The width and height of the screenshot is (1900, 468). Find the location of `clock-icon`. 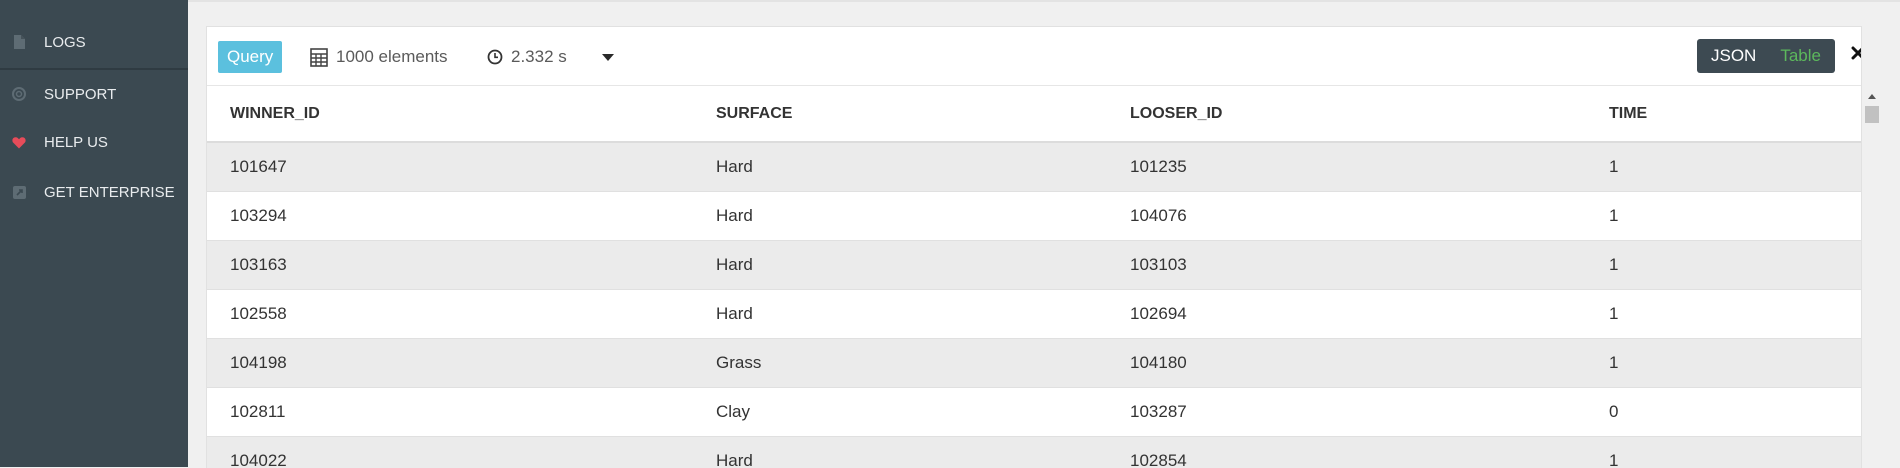

clock-icon is located at coordinates (495, 57).